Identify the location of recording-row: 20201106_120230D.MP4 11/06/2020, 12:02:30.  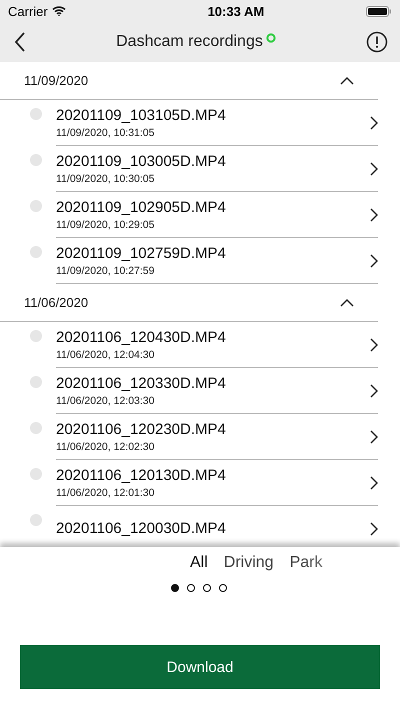
(217, 437).